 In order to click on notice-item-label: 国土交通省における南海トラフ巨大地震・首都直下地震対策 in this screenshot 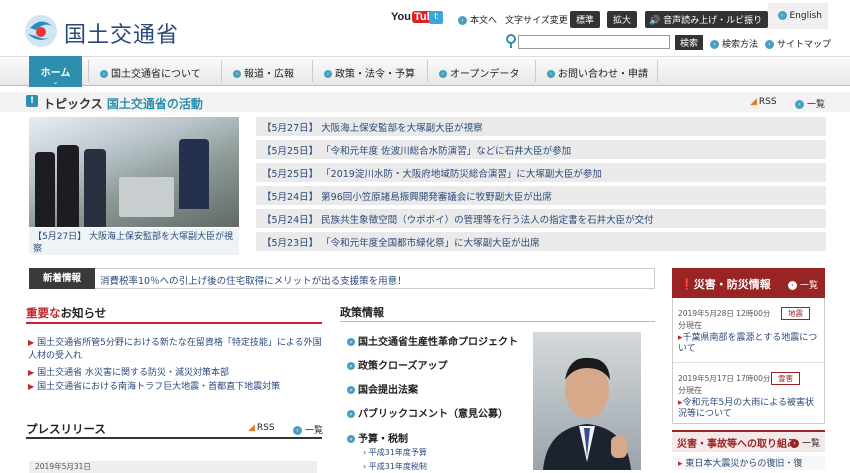, I will do `click(159, 387)`.